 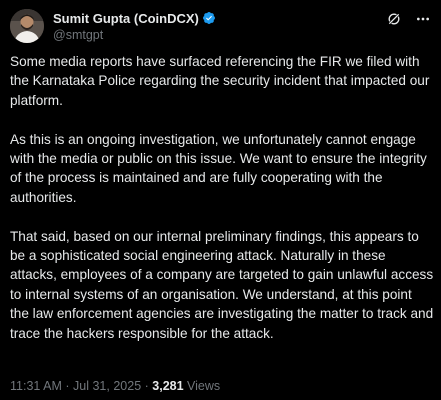 I want to click on verified-badge-icon, so click(x=208, y=18).